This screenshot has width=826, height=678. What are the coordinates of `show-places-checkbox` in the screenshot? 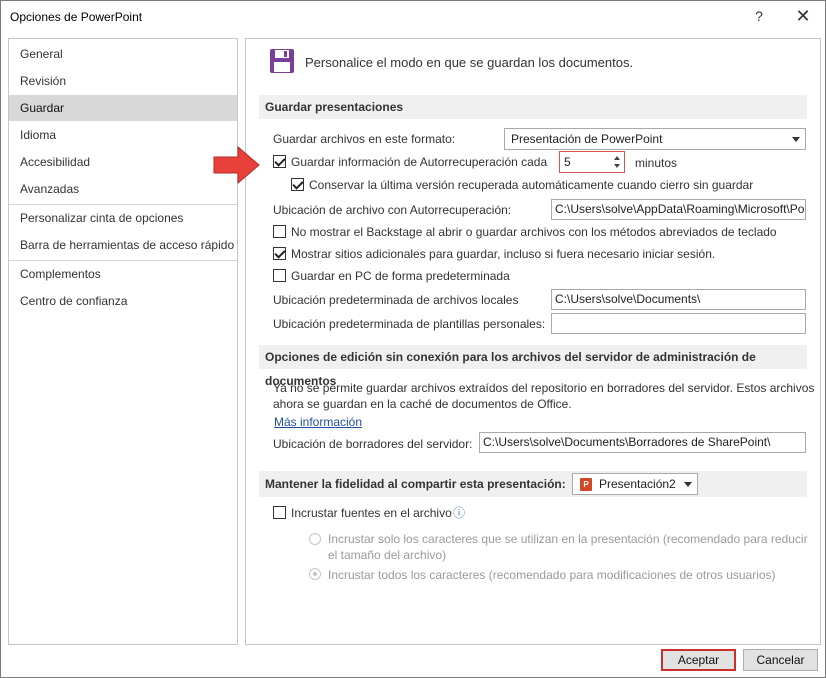 It's located at (279, 253).